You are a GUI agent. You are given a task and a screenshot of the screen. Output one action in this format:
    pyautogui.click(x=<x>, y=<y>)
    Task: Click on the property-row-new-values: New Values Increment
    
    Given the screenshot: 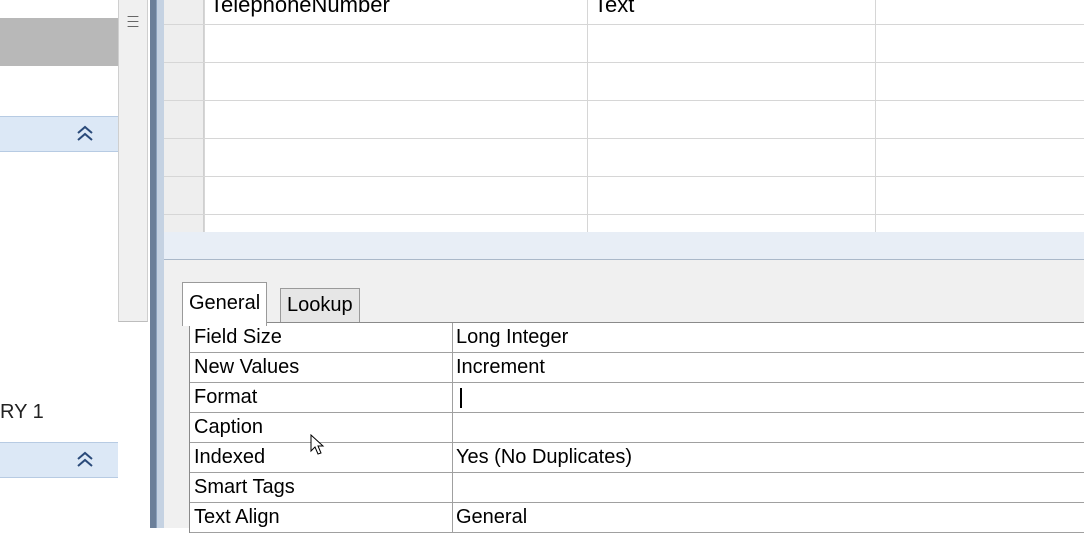 What is the action you would take?
    pyautogui.click(x=637, y=368)
    